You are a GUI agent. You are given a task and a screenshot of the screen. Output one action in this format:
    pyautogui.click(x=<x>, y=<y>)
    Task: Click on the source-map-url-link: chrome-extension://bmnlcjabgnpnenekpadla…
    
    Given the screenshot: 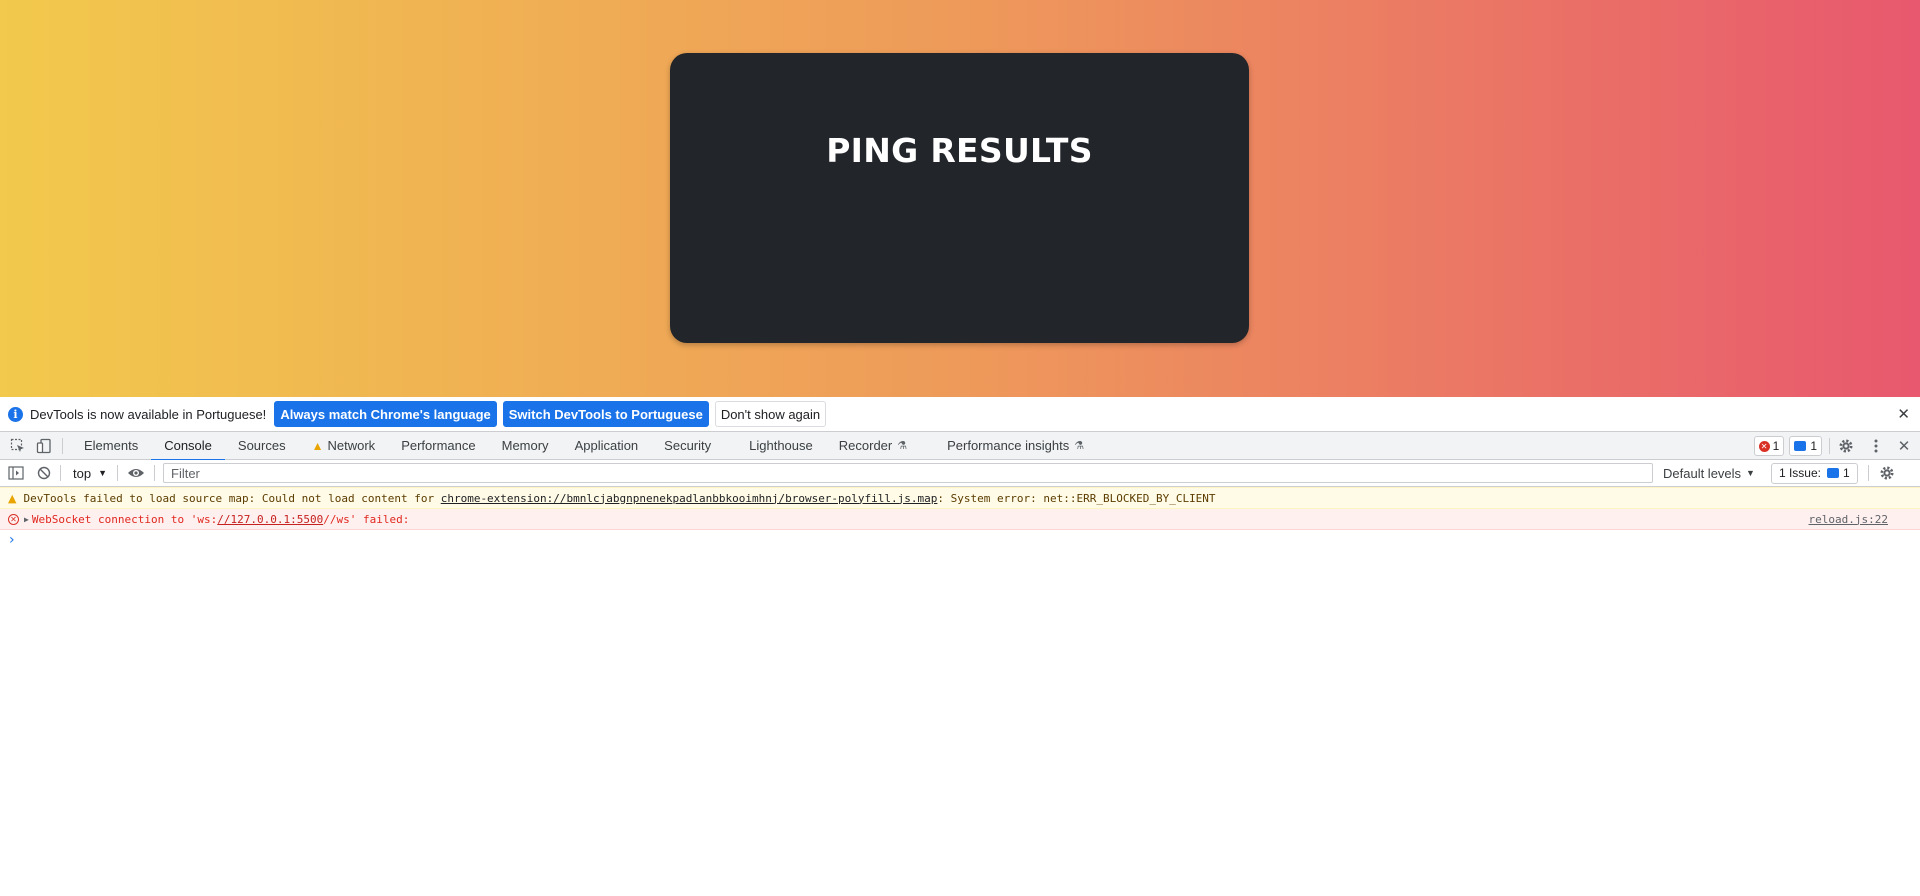 What is the action you would take?
    pyautogui.click(x=689, y=498)
    